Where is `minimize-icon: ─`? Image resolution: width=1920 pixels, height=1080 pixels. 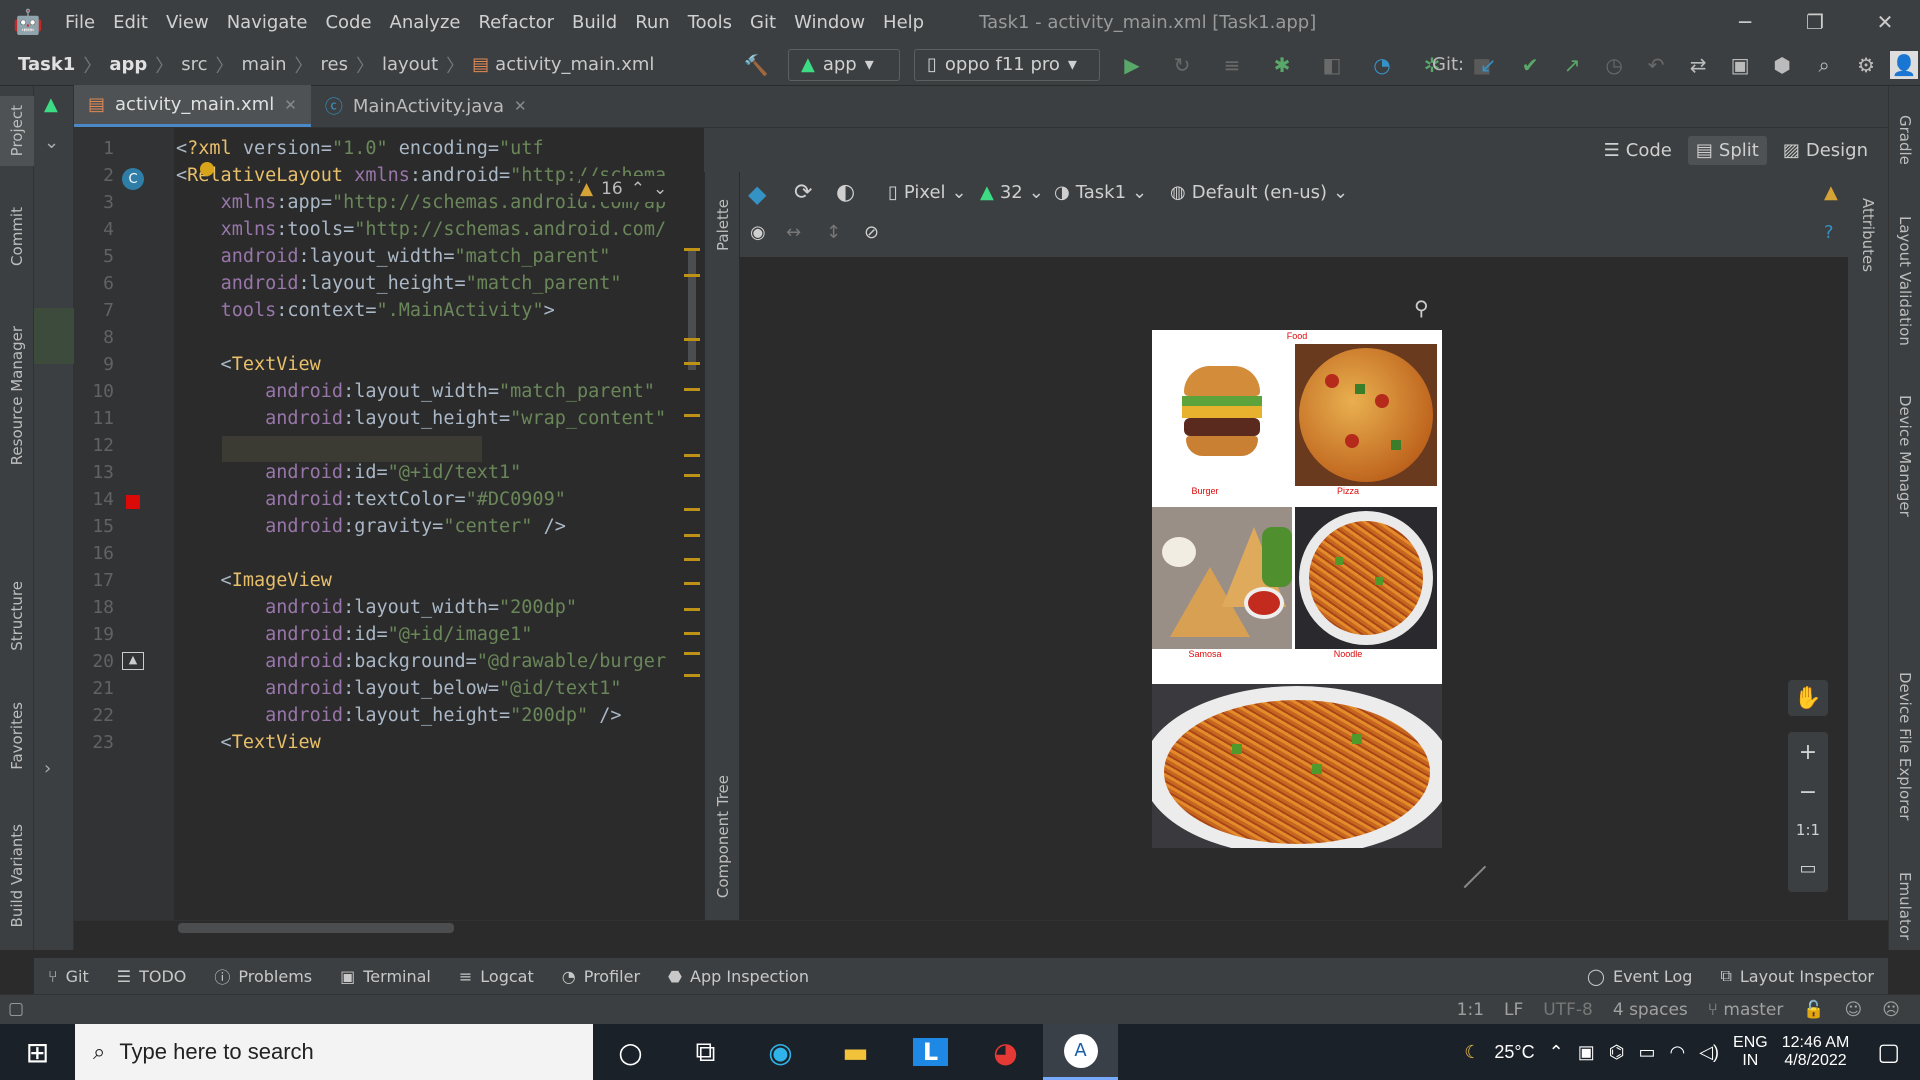
minimize-icon: ─ is located at coordinates (1745, 22).